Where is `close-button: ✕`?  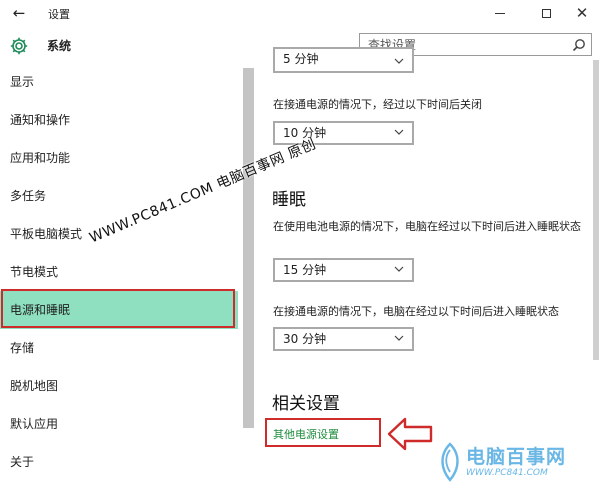 close-button: ✕ is located at coordinates (582, 13).